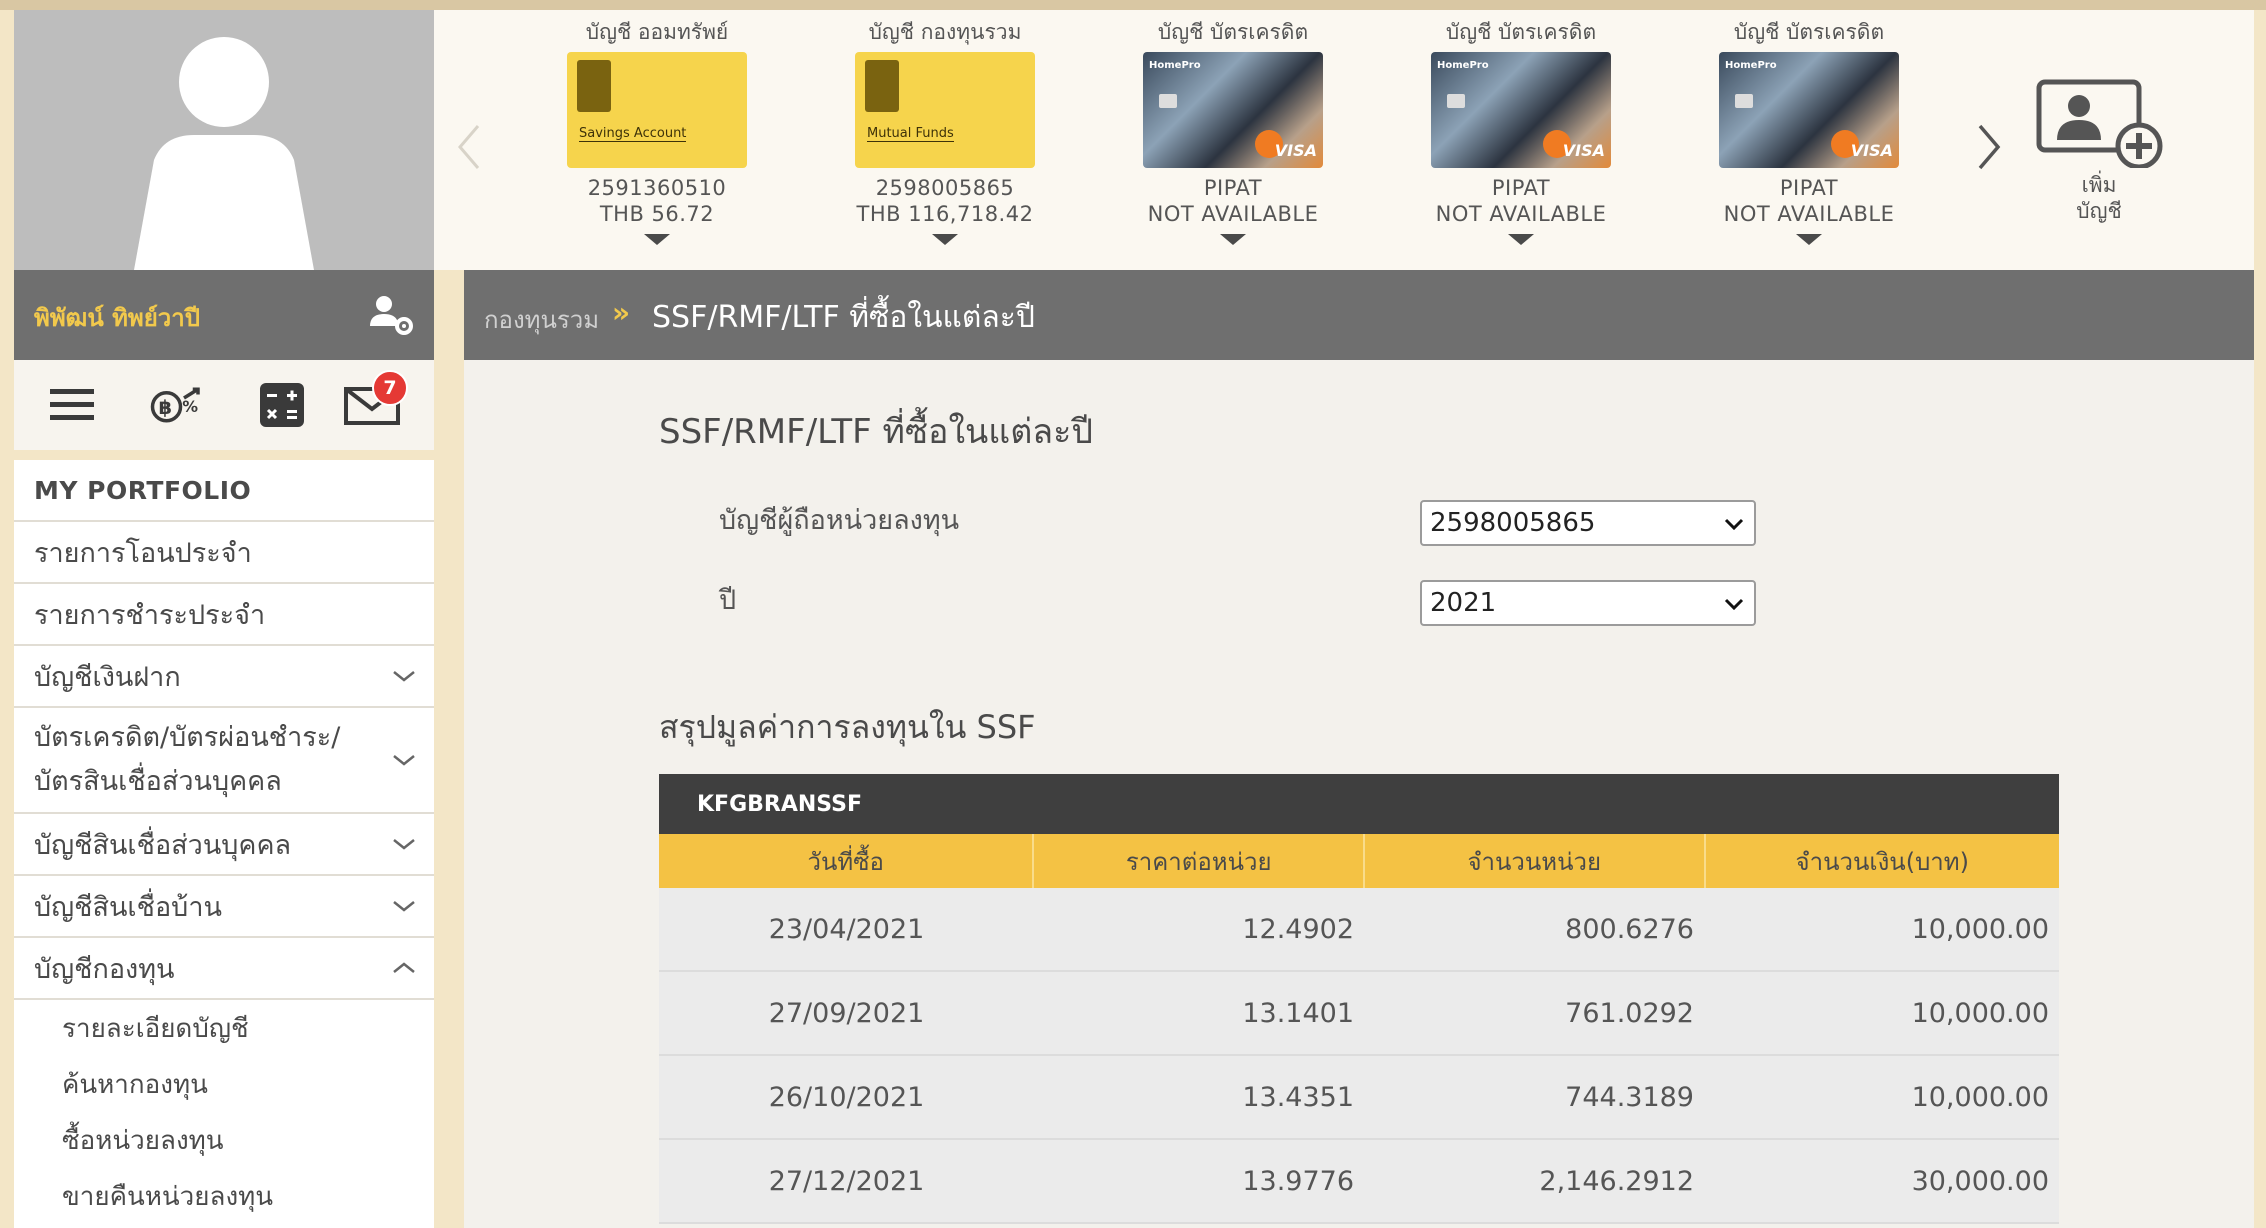 The width and height of the screenshot is (2266, 1228). Describe the element at coordinates (224, 1140) in the screenshot. I see `submenu-buy-units: ซื้อหน่วยลงทุน` at that location.